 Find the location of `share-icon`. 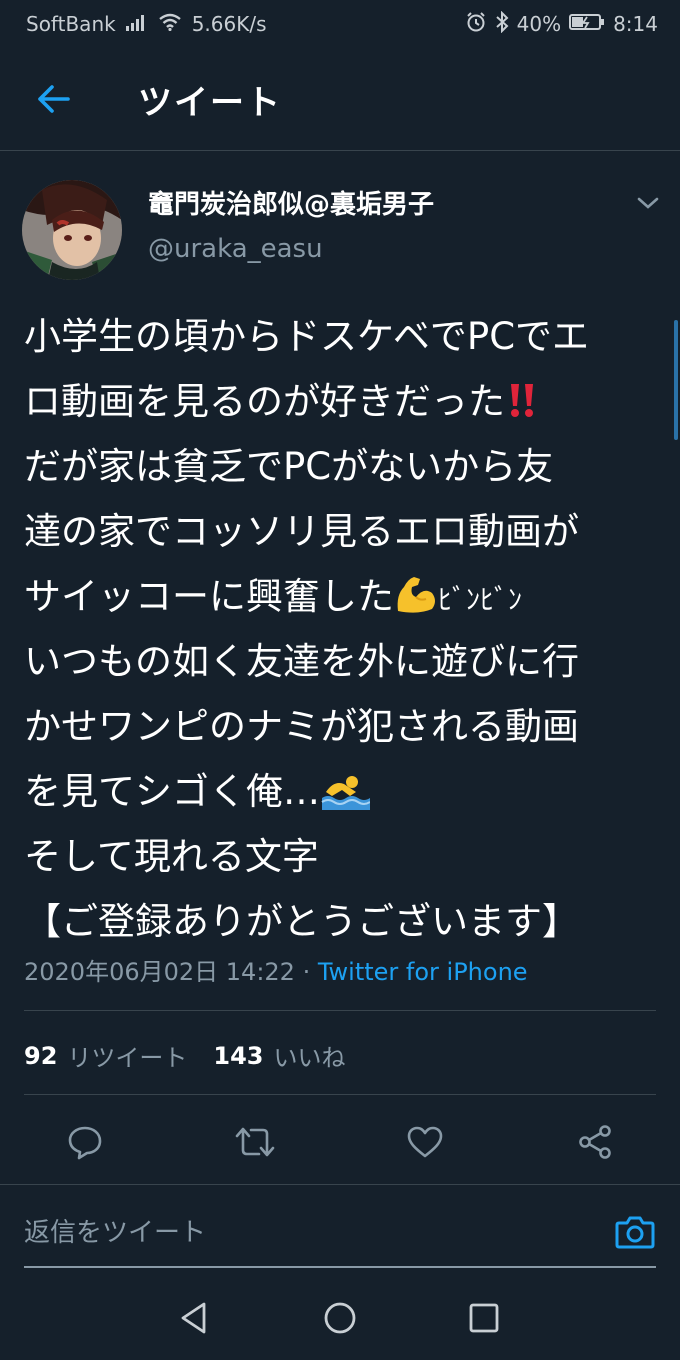

share-icon is located at coordinates (595, 1142).